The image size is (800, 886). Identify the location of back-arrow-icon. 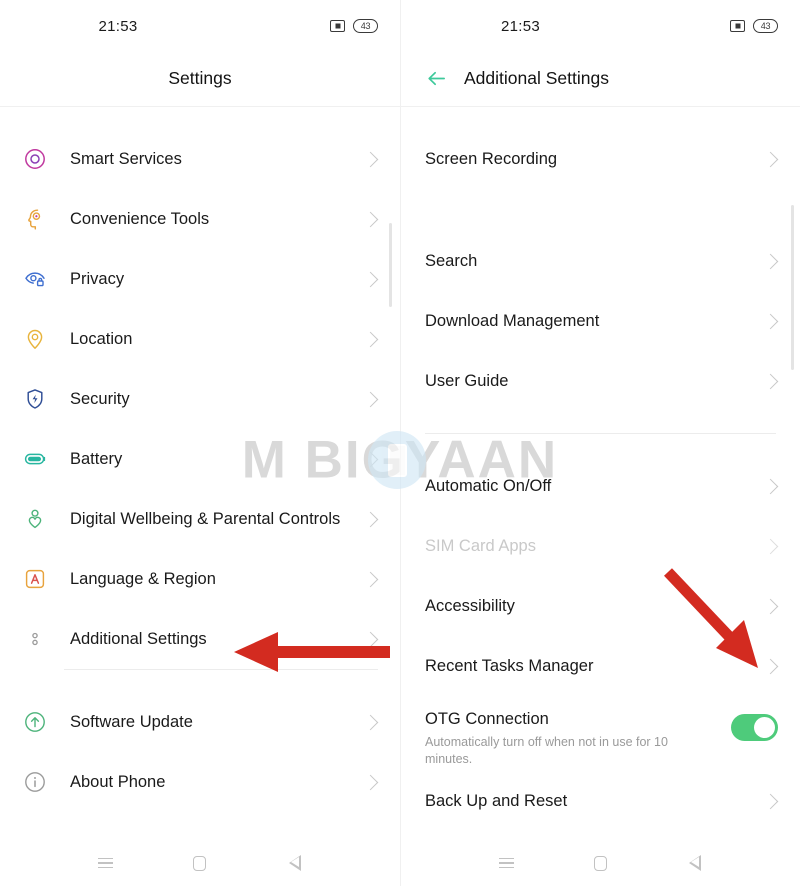
(436, 78).